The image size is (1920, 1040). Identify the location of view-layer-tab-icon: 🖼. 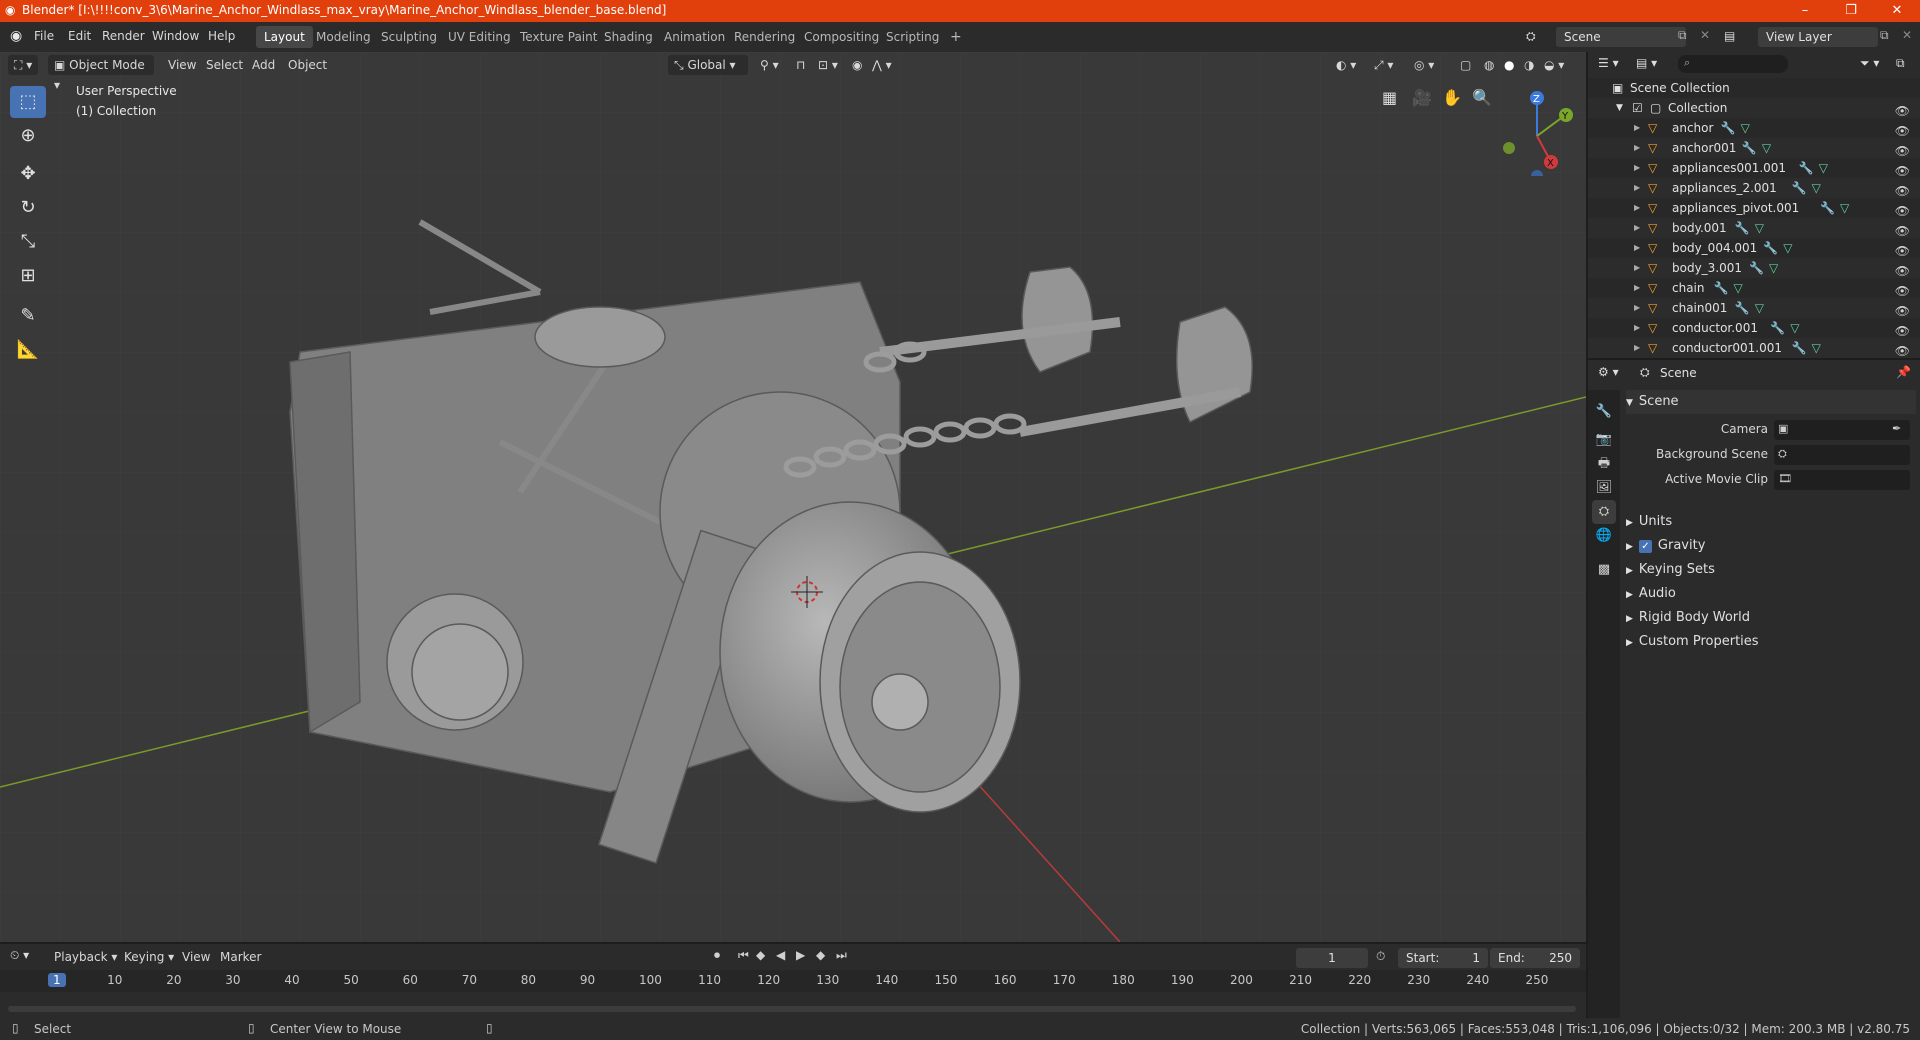
(1604, 488).